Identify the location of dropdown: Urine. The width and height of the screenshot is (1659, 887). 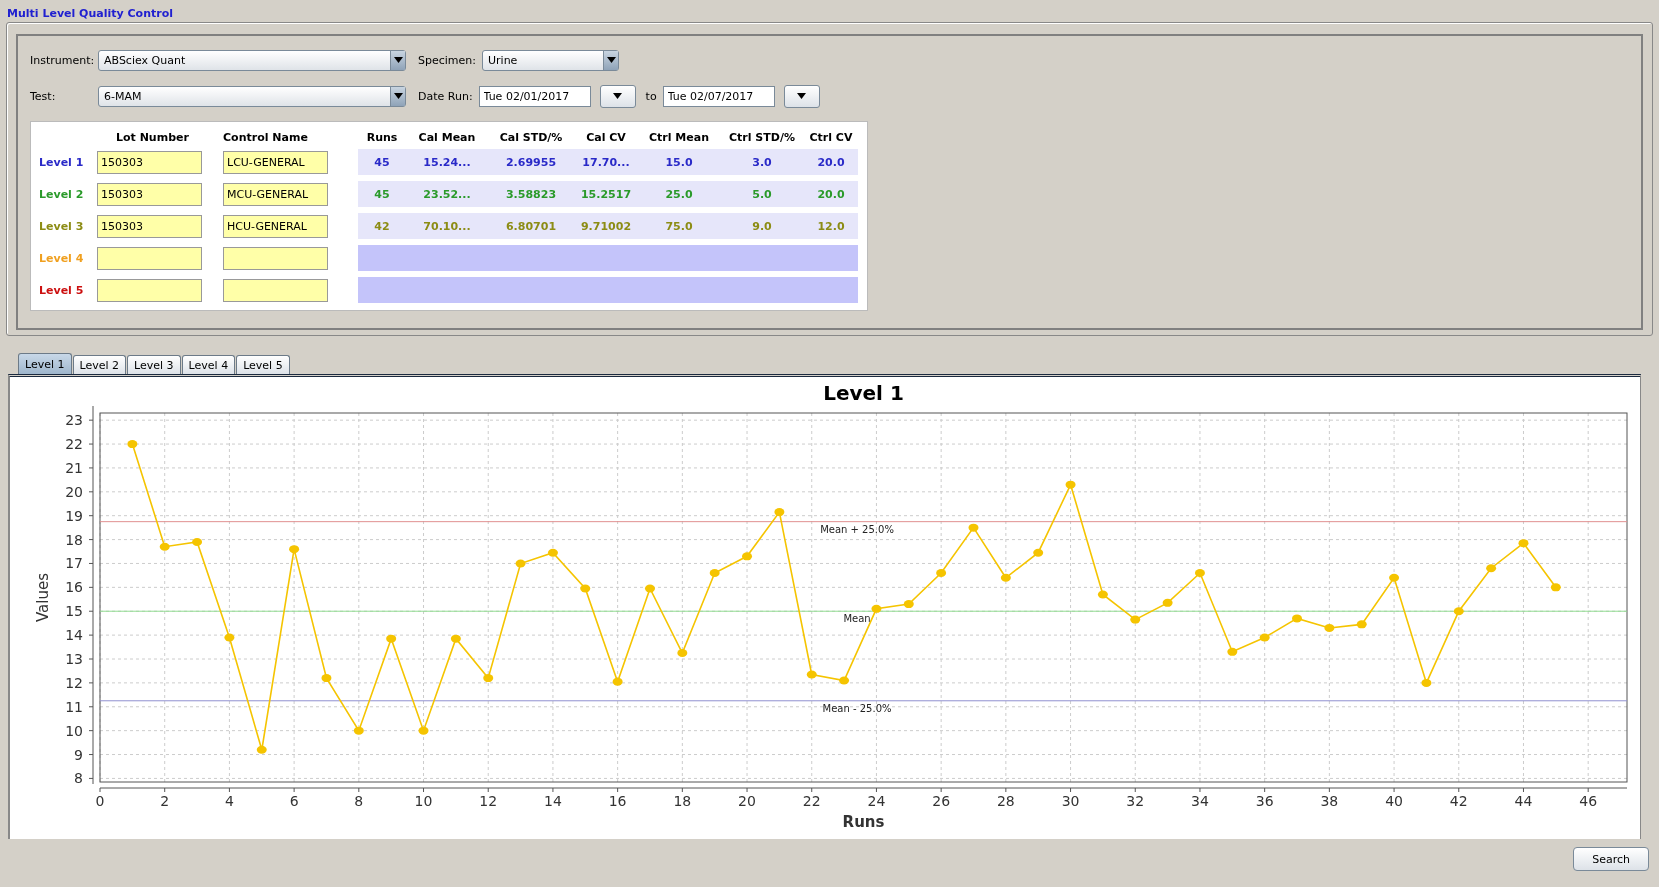
(550, 60).